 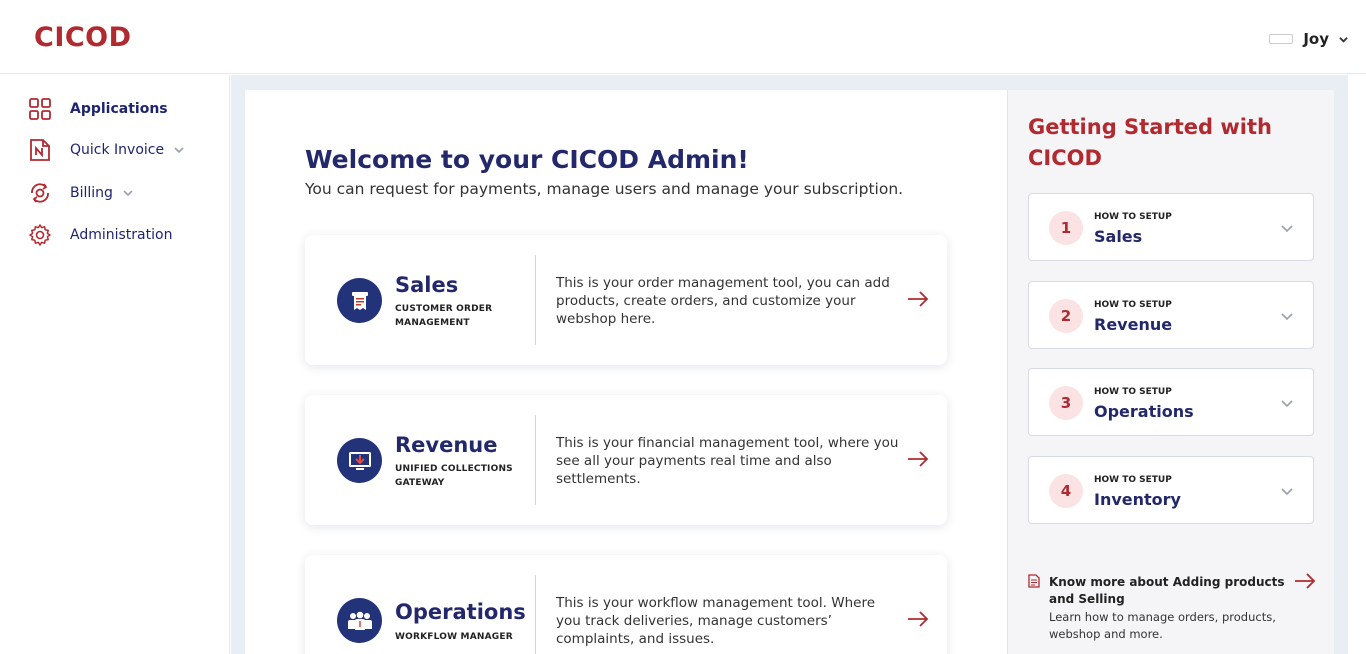 What do you see at coordinates (427, 285) in the screenshot?
I see `card-title: Sales` at bounding box center [427, 285].